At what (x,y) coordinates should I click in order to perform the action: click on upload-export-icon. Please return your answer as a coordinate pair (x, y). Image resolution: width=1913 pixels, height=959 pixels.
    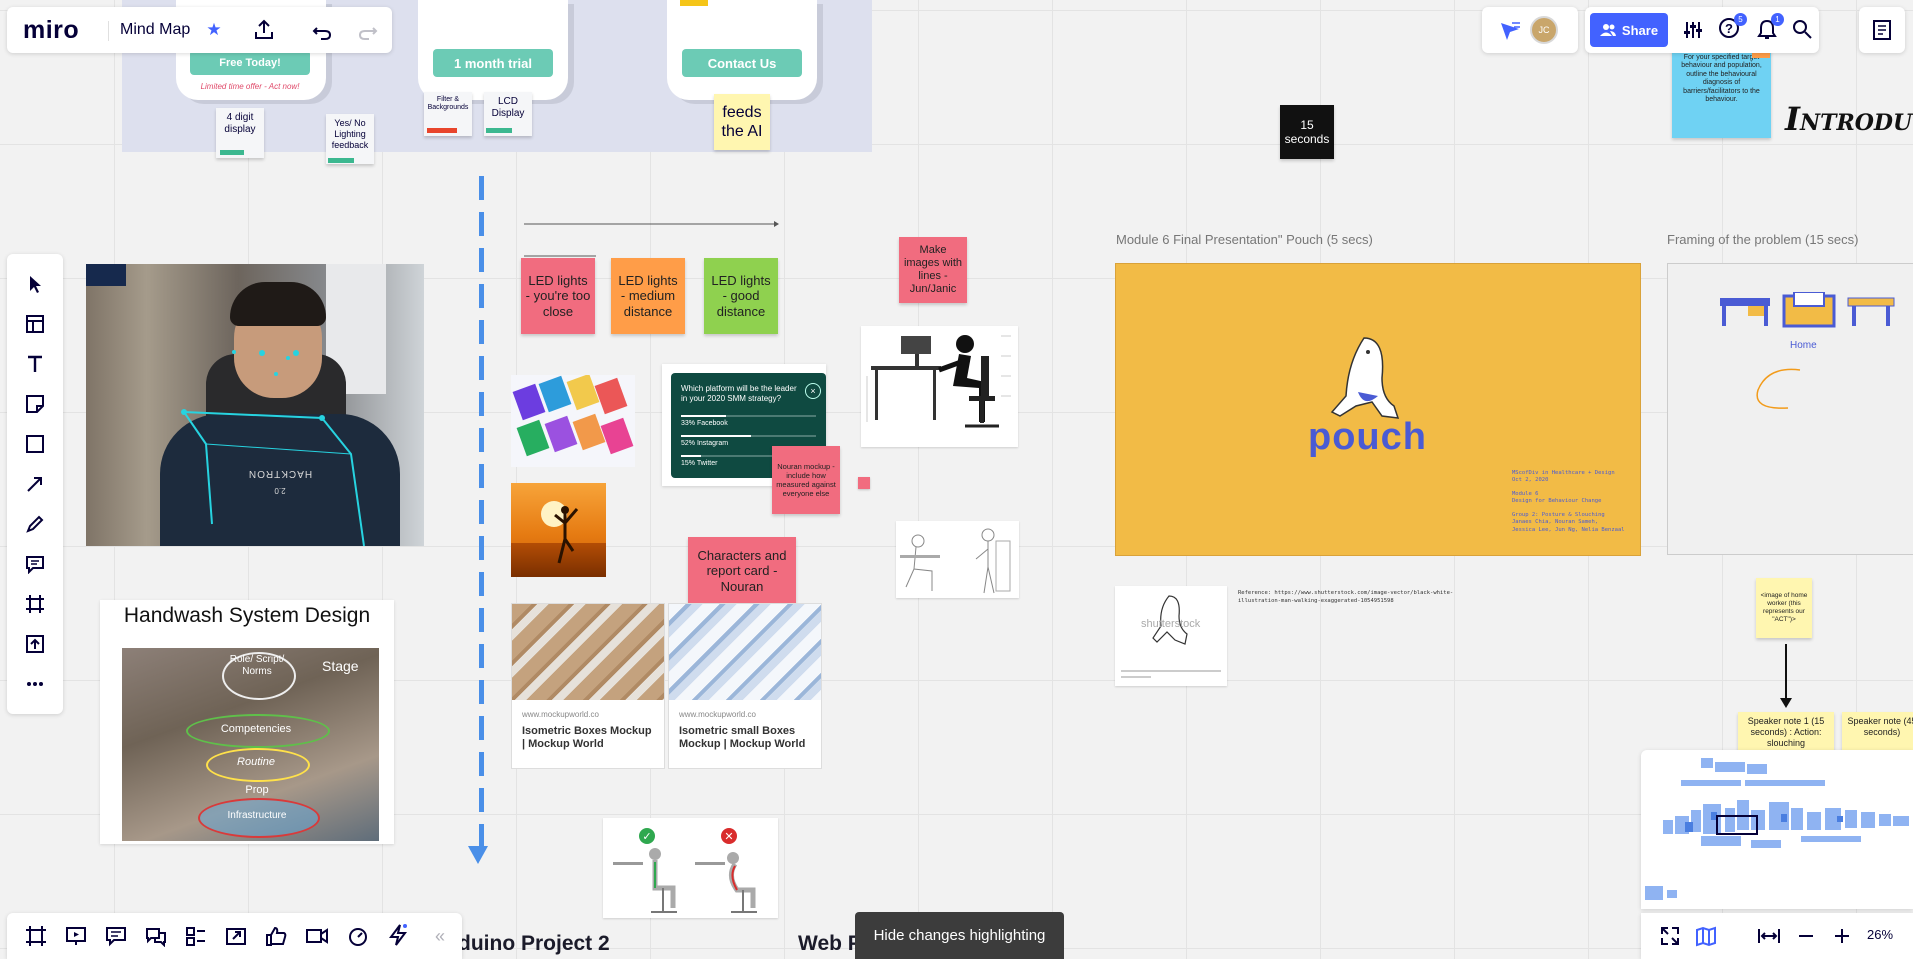
    Looking at the image, I should click on (264, 30).